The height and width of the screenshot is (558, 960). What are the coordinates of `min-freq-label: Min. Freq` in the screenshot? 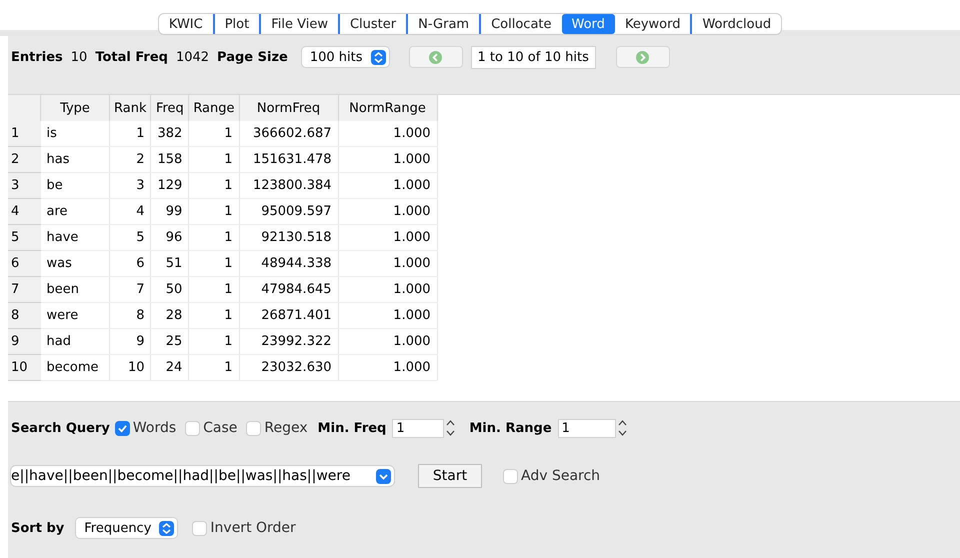 It's located at (352, 428).